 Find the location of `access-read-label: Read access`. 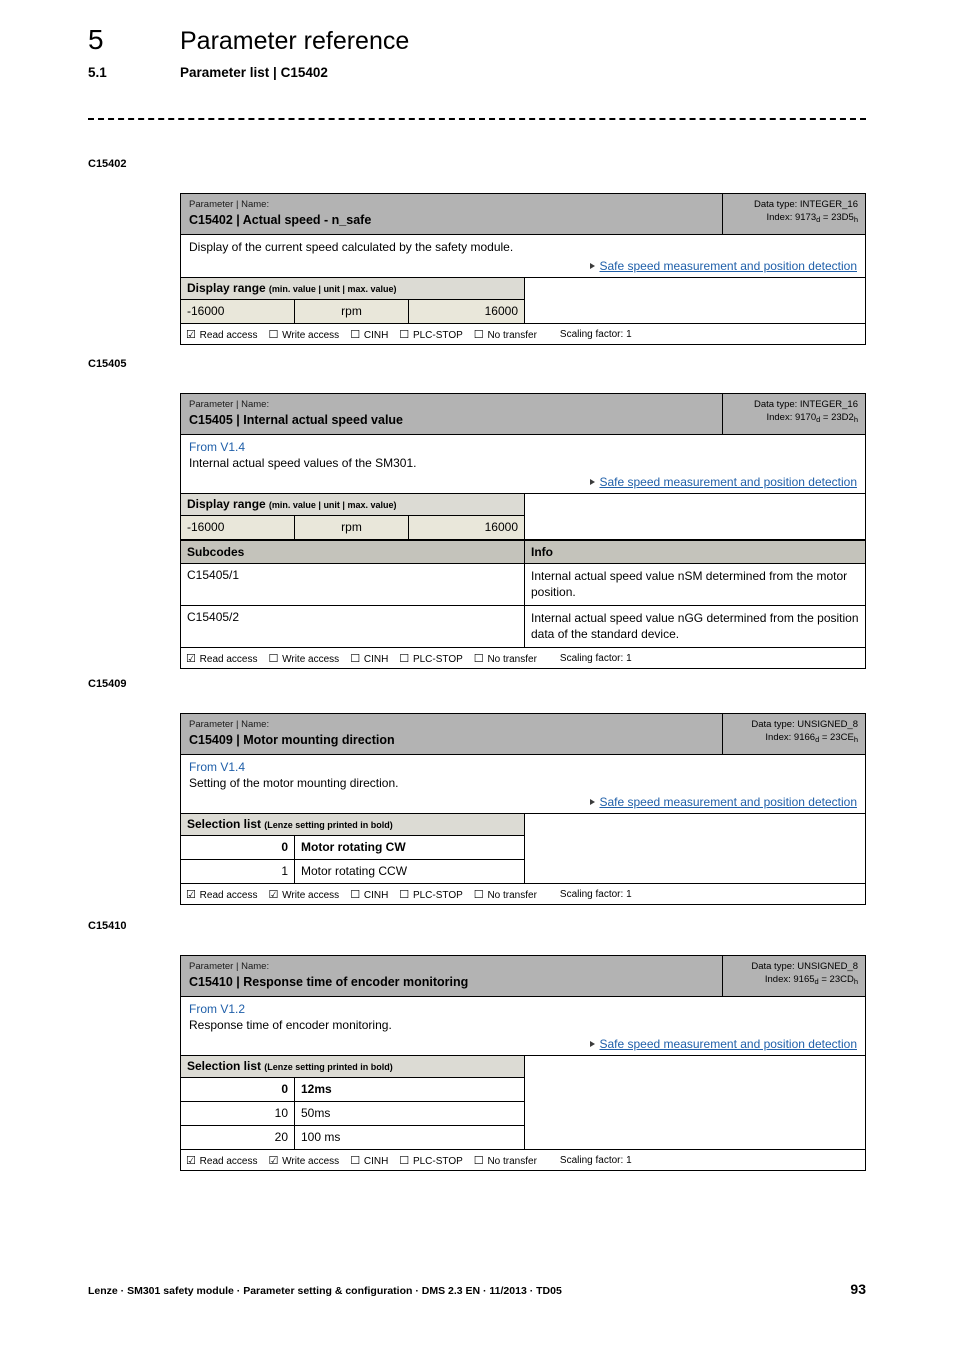

access-read-label: Read access is located at coordinates (228, 659).